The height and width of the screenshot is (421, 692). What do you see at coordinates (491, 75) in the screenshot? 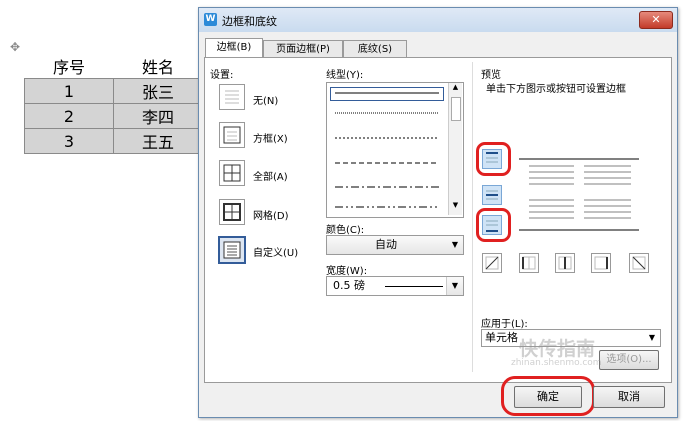
I see `preview-label: 预览` at bounding box center [491, 75].